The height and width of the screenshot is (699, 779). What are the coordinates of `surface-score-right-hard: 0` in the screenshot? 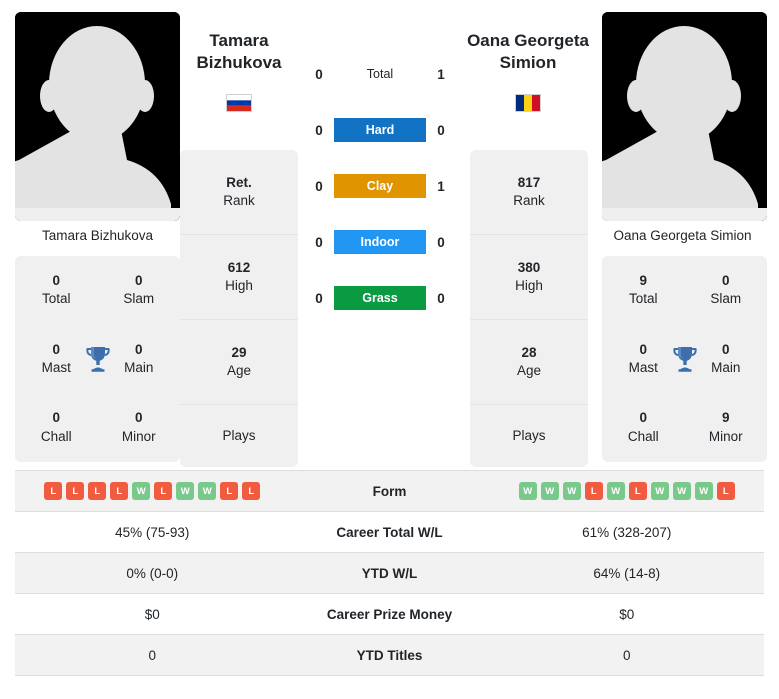 It's located at (441, 130).